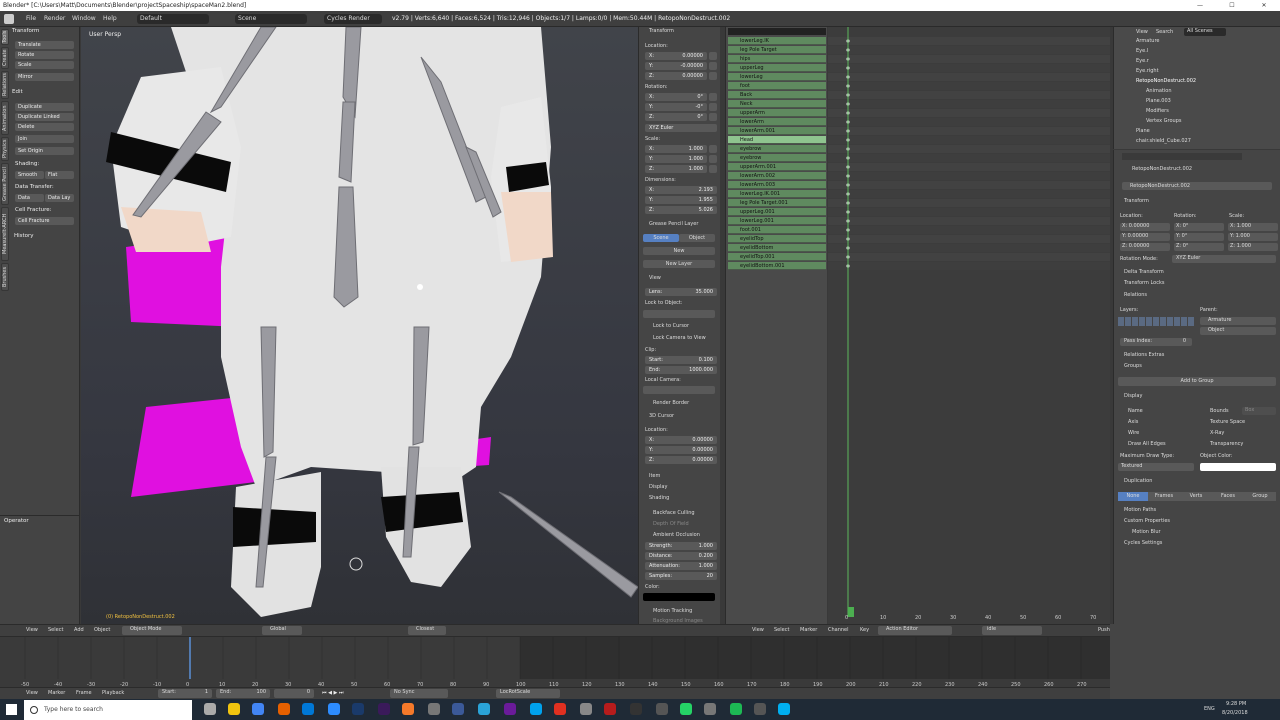 The width and height of the screenshot is (1280, 720). Describe the element at coordinates (777, 230) in the screenshot. I see `channel-row: foot.001` at that location.